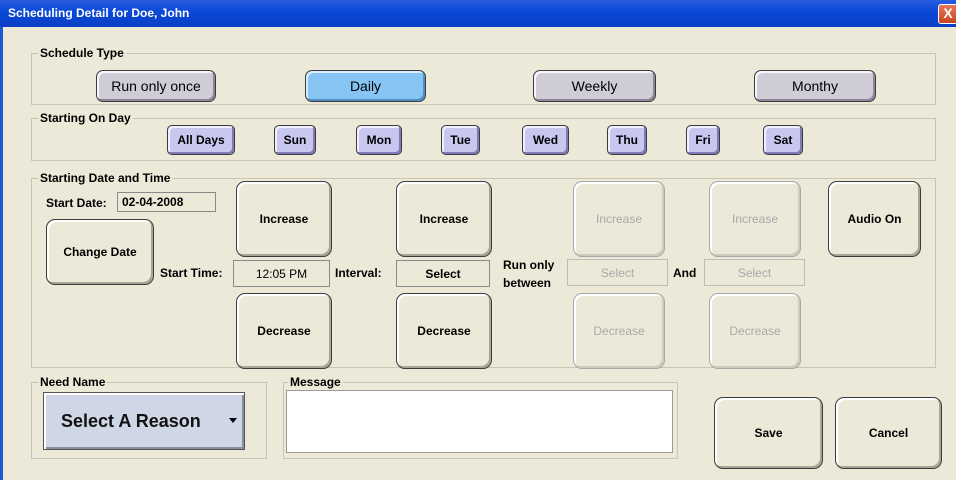  I want to click on day-tue-button: Tue, so click(460, 140).